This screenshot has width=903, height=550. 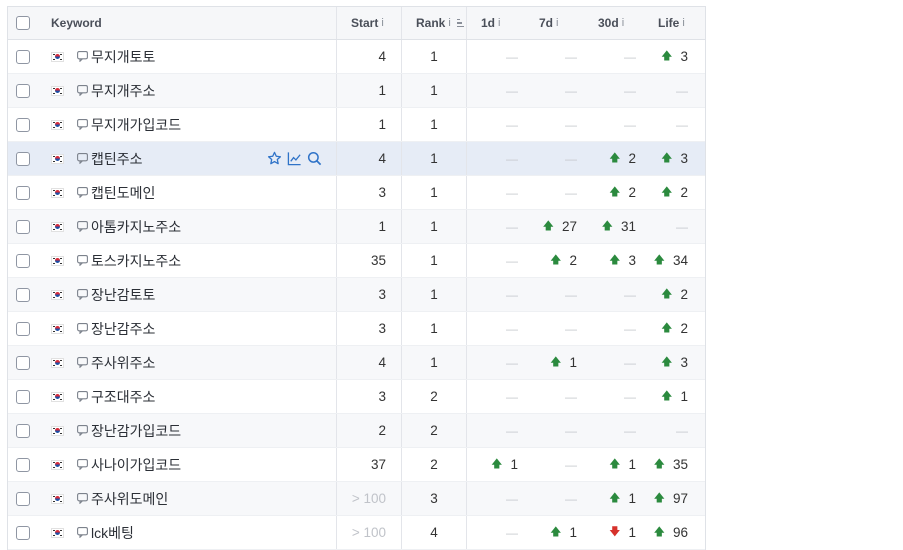 I want to click on keyword-text: 토스카지노주소, so click(x=136, y=261).